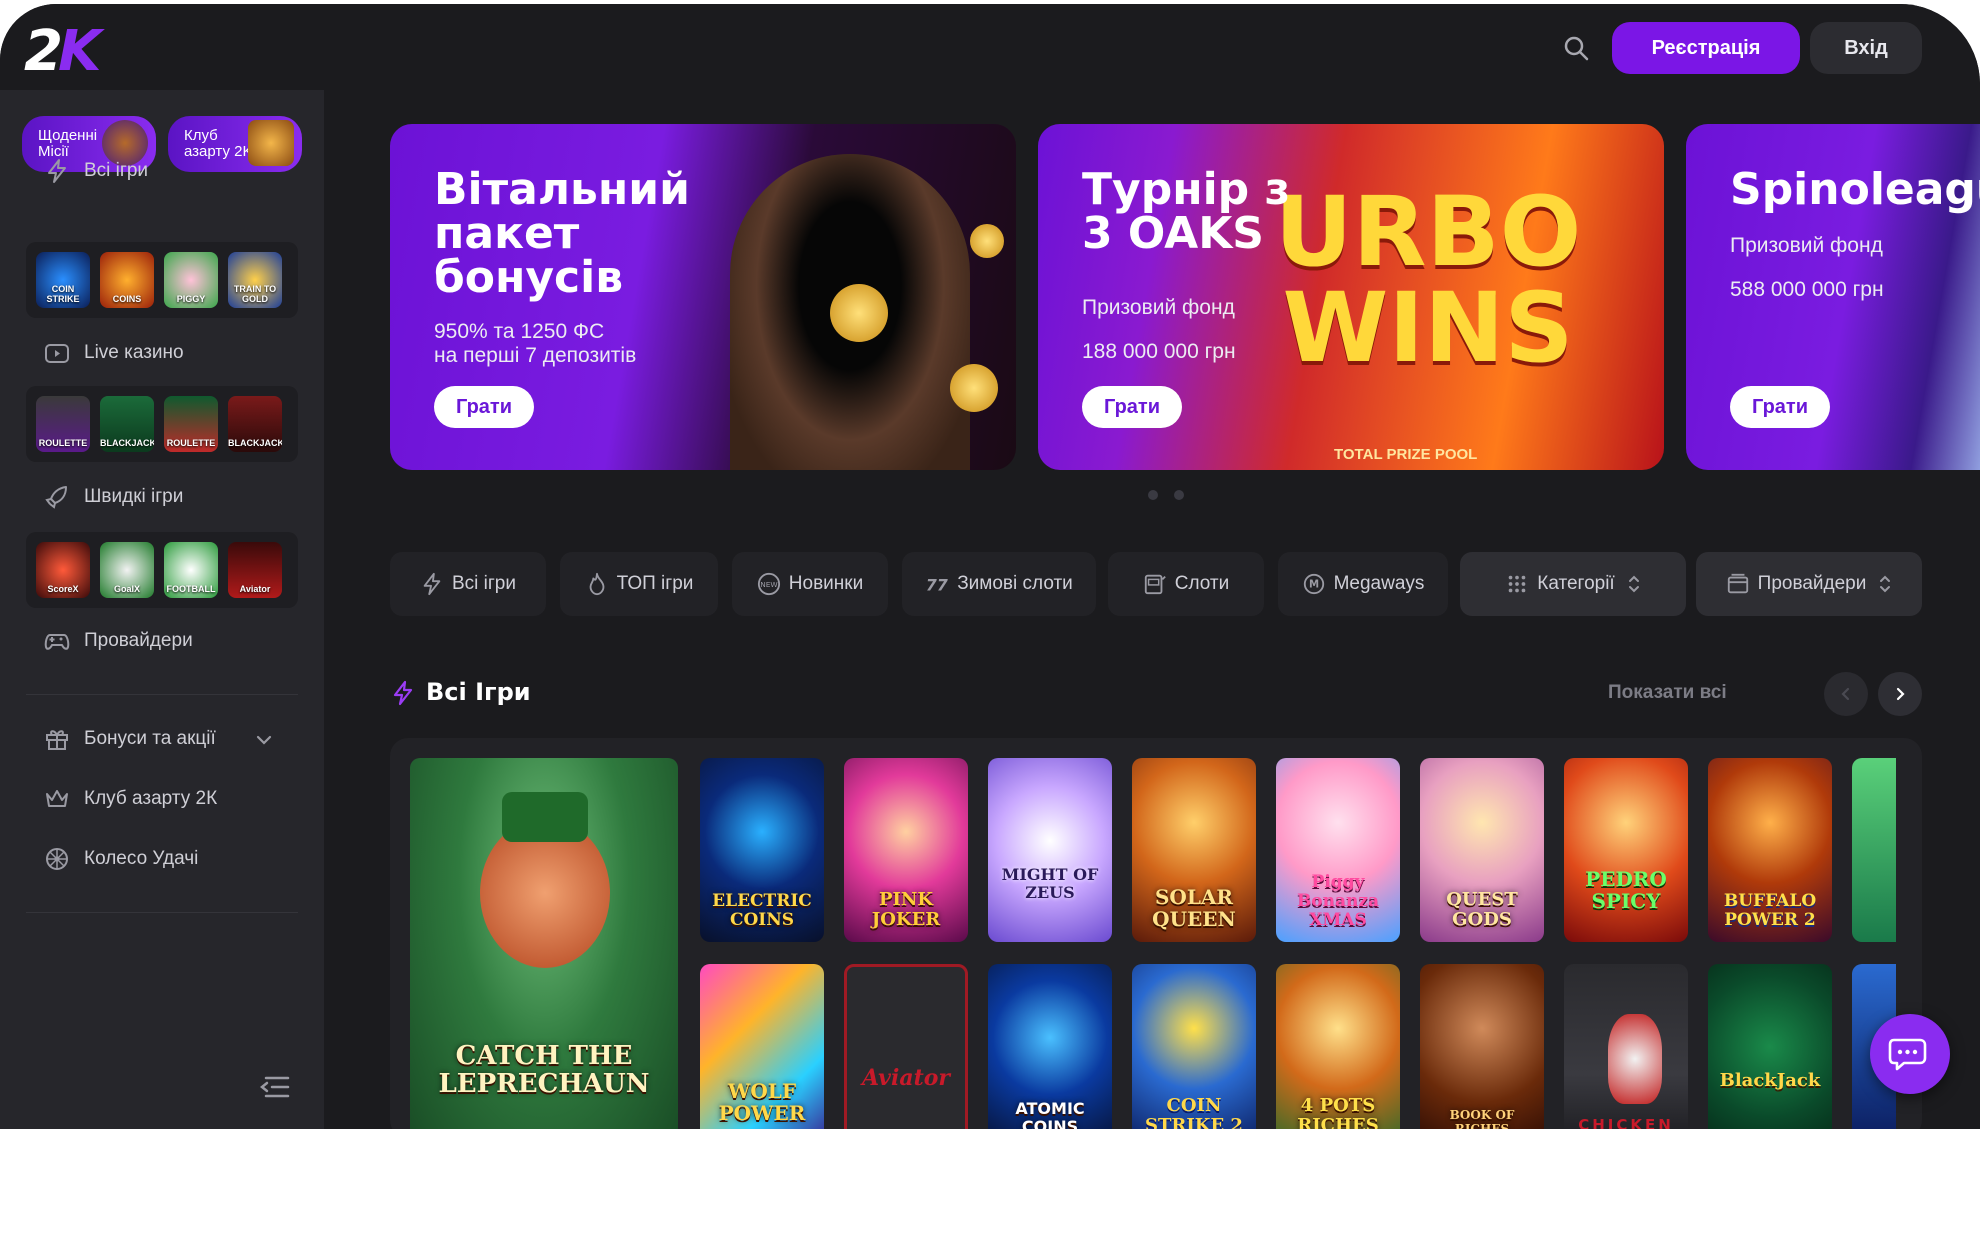 This screenshot has height=1244, width=1980. Describe the element at coordinates (826, 583) in the screenshot. I see `tab-label: Новинки` at that location.